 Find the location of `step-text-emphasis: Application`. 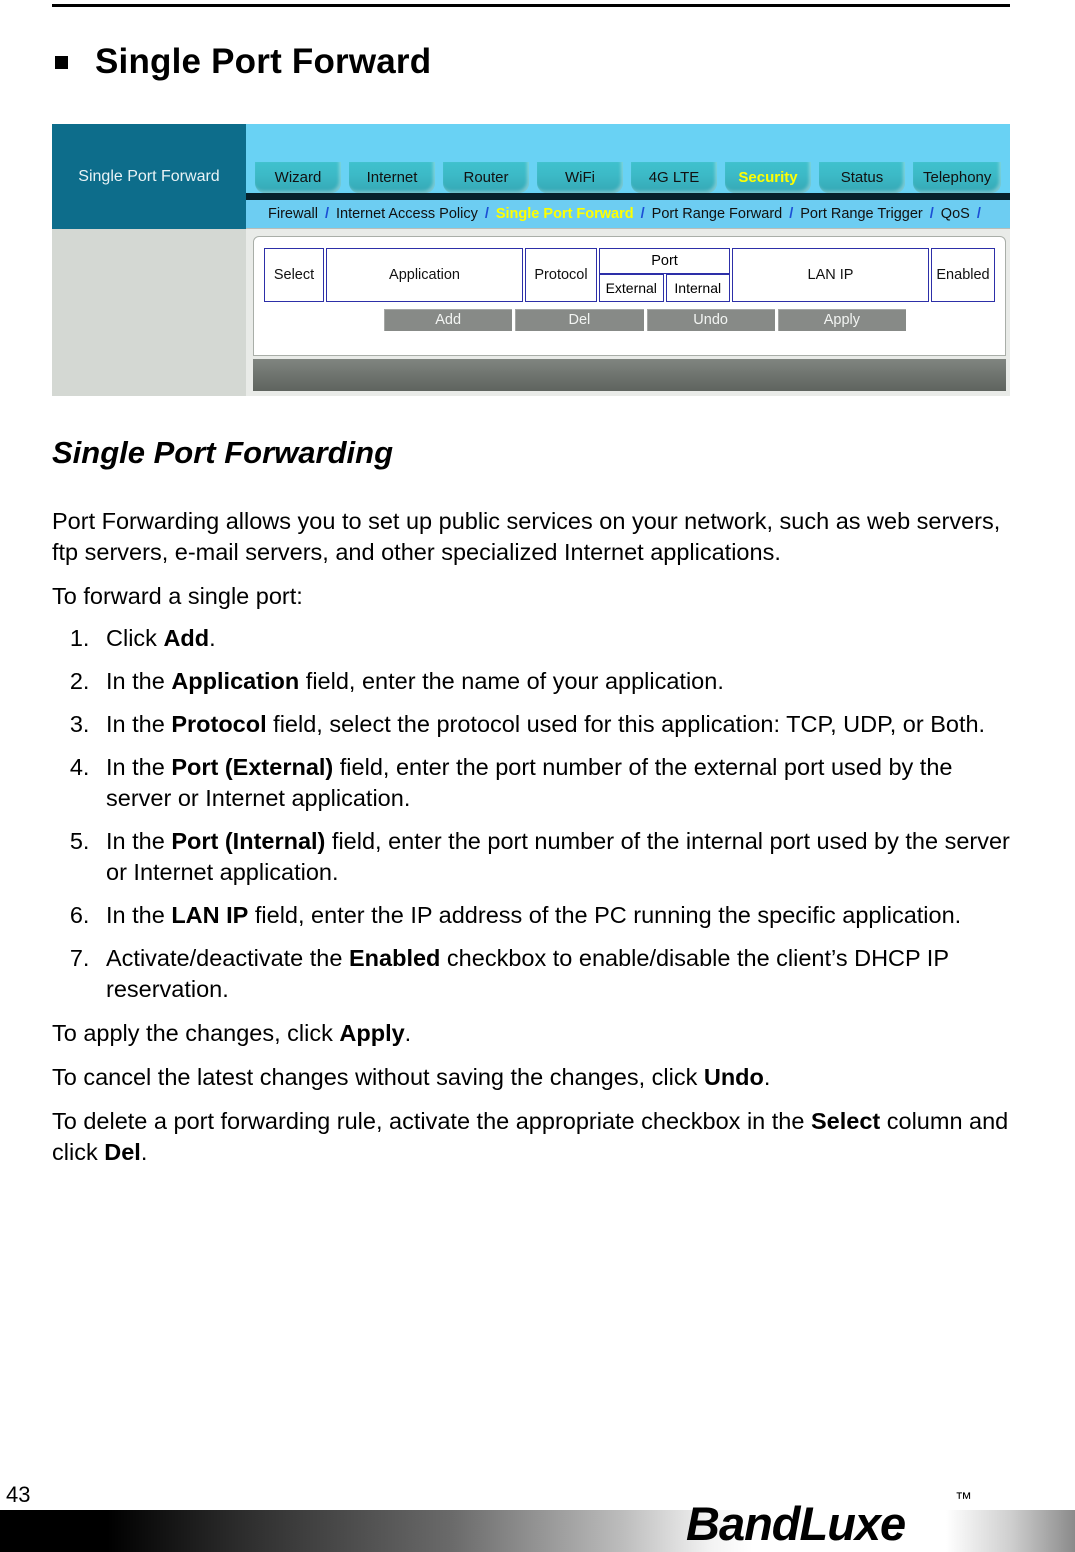

step-text-emphasis: Application is located at coordinates (235, 681).